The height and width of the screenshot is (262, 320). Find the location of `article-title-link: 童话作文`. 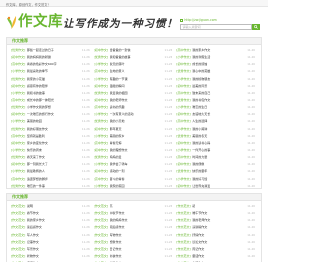

article-title-link: 童话作文 is located at coordinates (219, 256).